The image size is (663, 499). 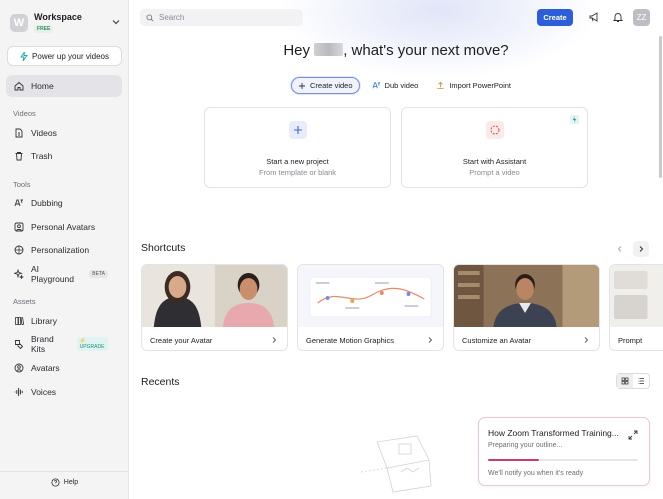 I want to click on toast-note: We'll notify you when it's ready, so click(x=536, y=473).